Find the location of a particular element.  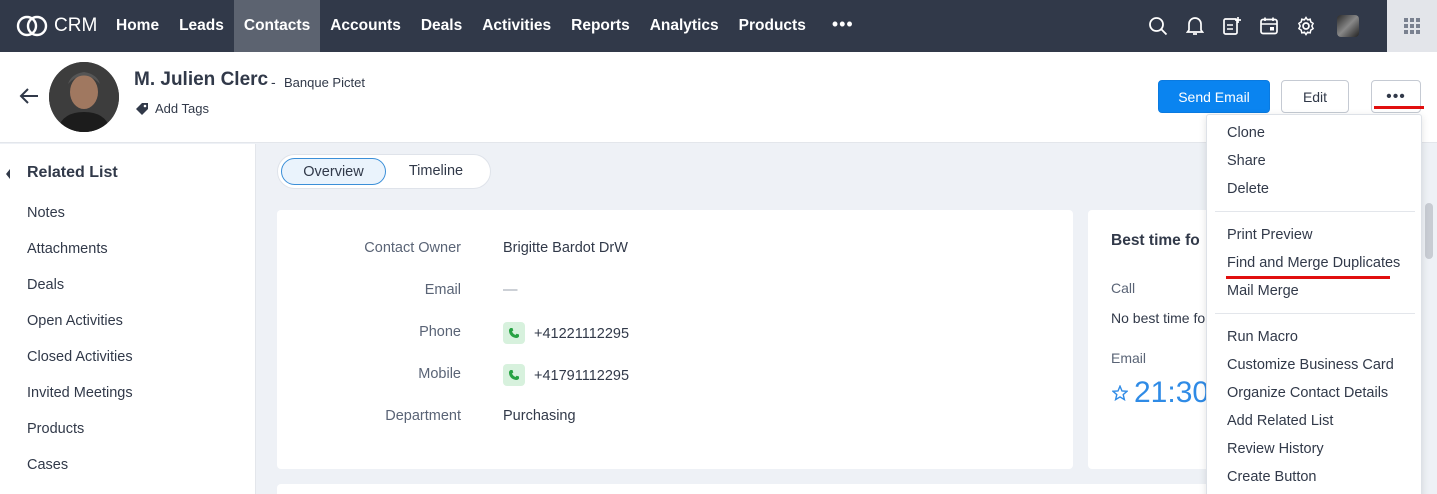

annotation-underline-find-merge is located at coordinates (1308, 277).